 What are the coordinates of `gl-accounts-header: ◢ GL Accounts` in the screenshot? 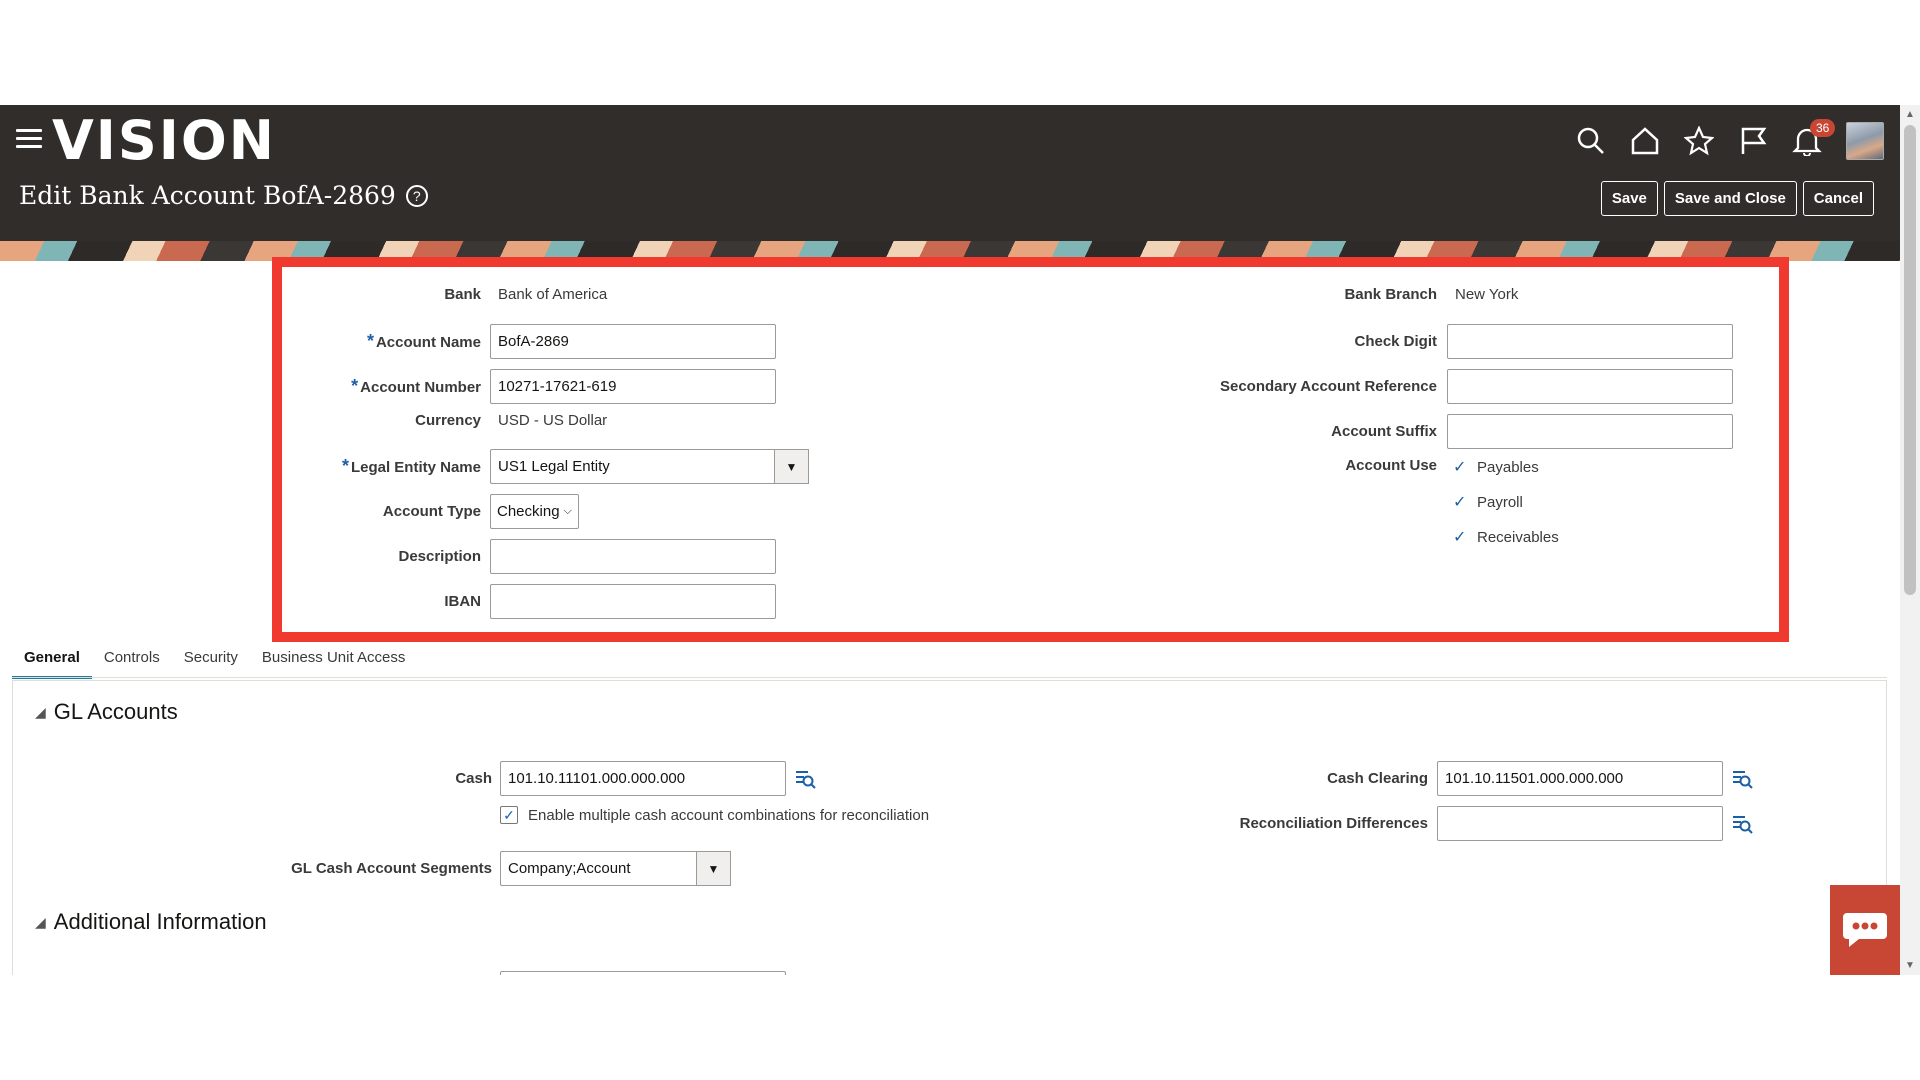 It's located at (106, 712).